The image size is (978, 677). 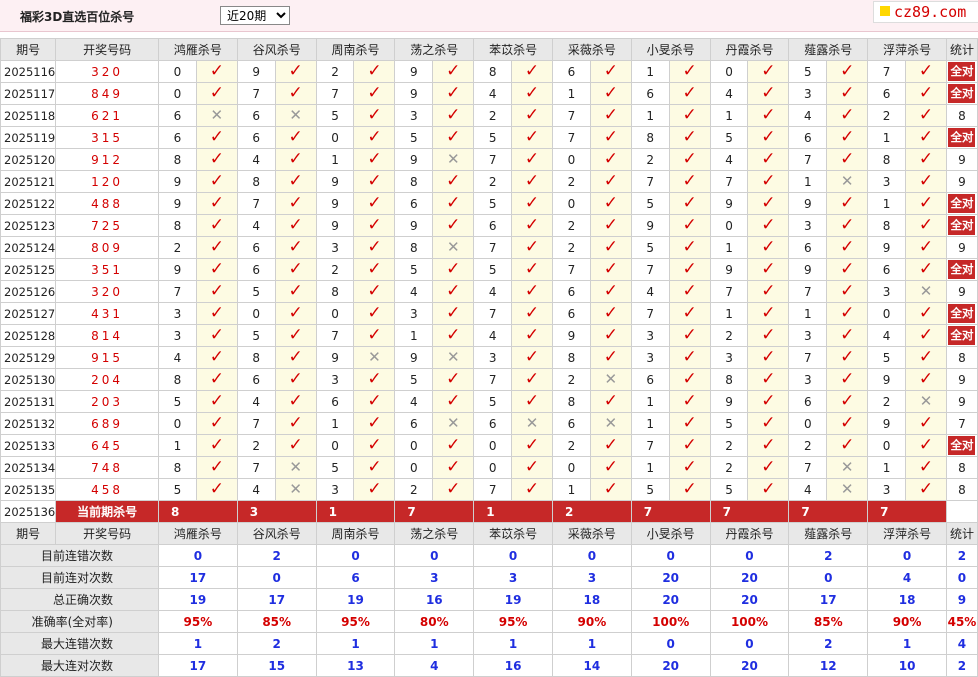 I want to click on kill-digit-cell: 9, so click(x=335, y=181).